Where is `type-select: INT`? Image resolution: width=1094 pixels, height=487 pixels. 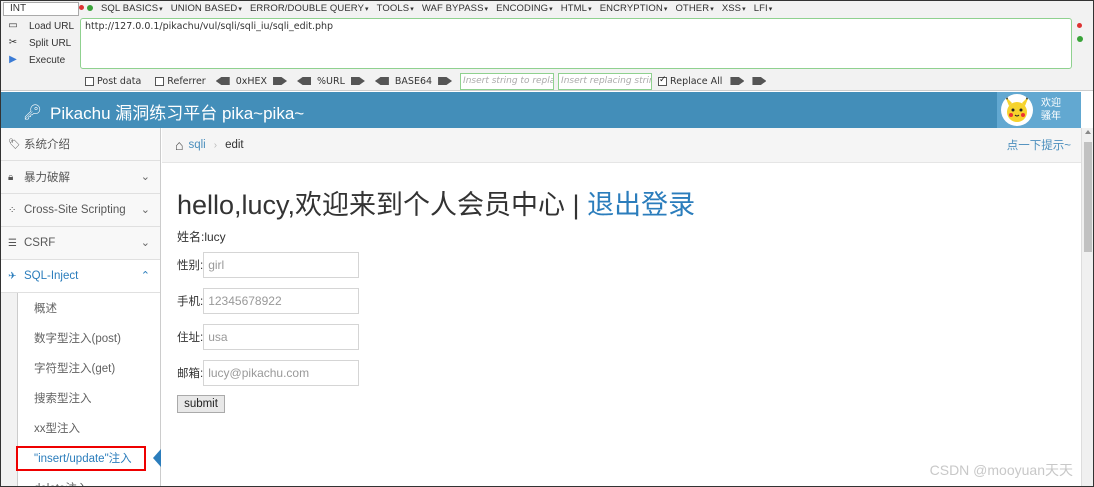 type-select: INT is located at coordinates (41, 9).